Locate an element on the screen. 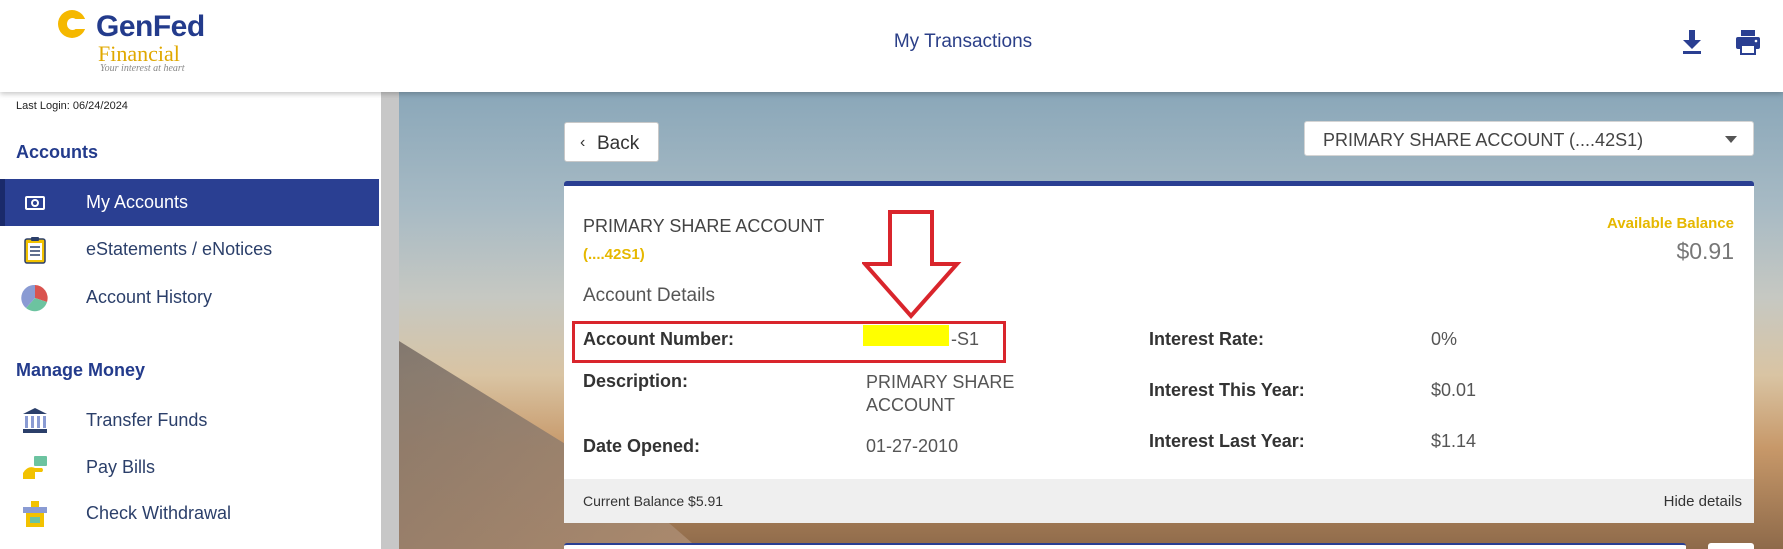 Image resolution: width=1783 pixels, height=549 pixels. interest-rate-label: Interest Rate: is located at coordinates (1207, 339).